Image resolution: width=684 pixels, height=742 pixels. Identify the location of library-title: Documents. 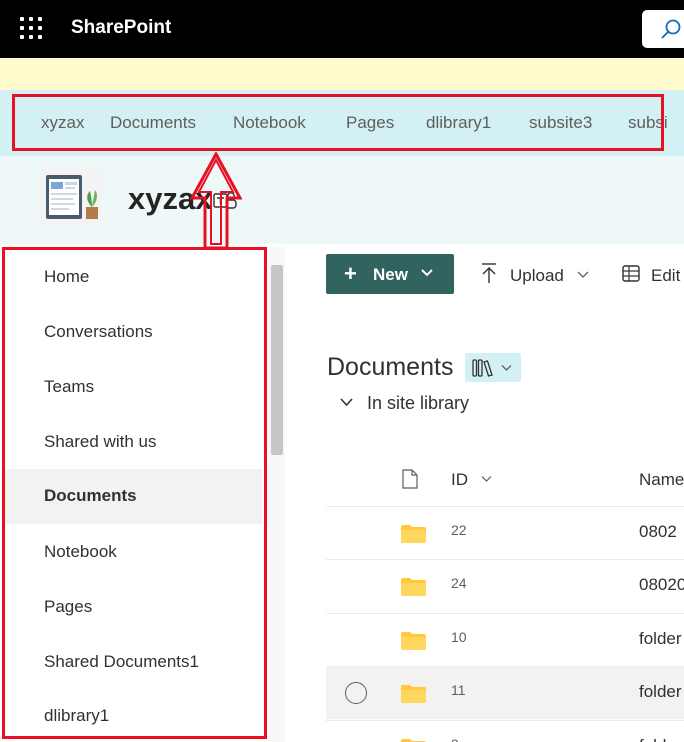
(390, 367).